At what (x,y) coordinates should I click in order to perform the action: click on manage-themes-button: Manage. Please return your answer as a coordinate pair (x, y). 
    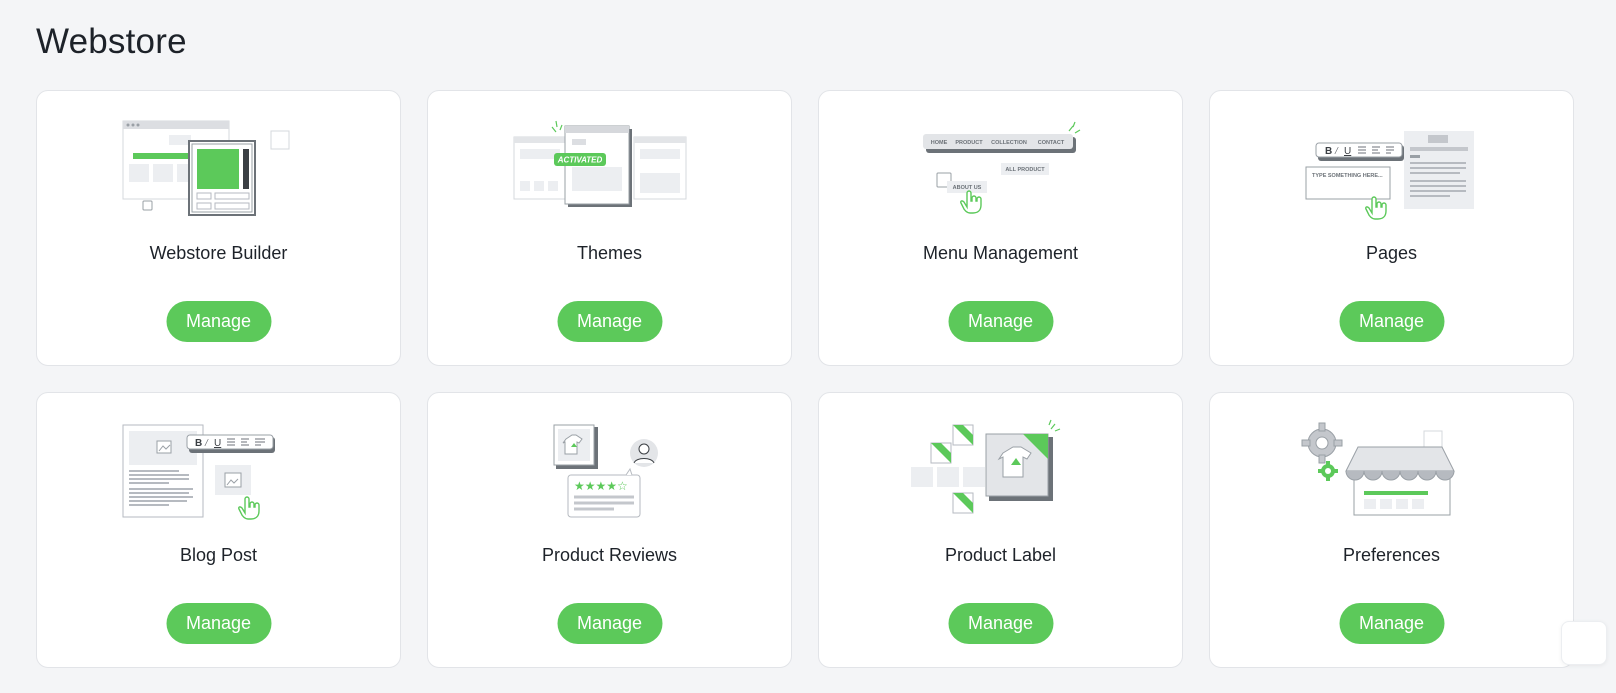
    Looking at the image, I should click on (609, 321).